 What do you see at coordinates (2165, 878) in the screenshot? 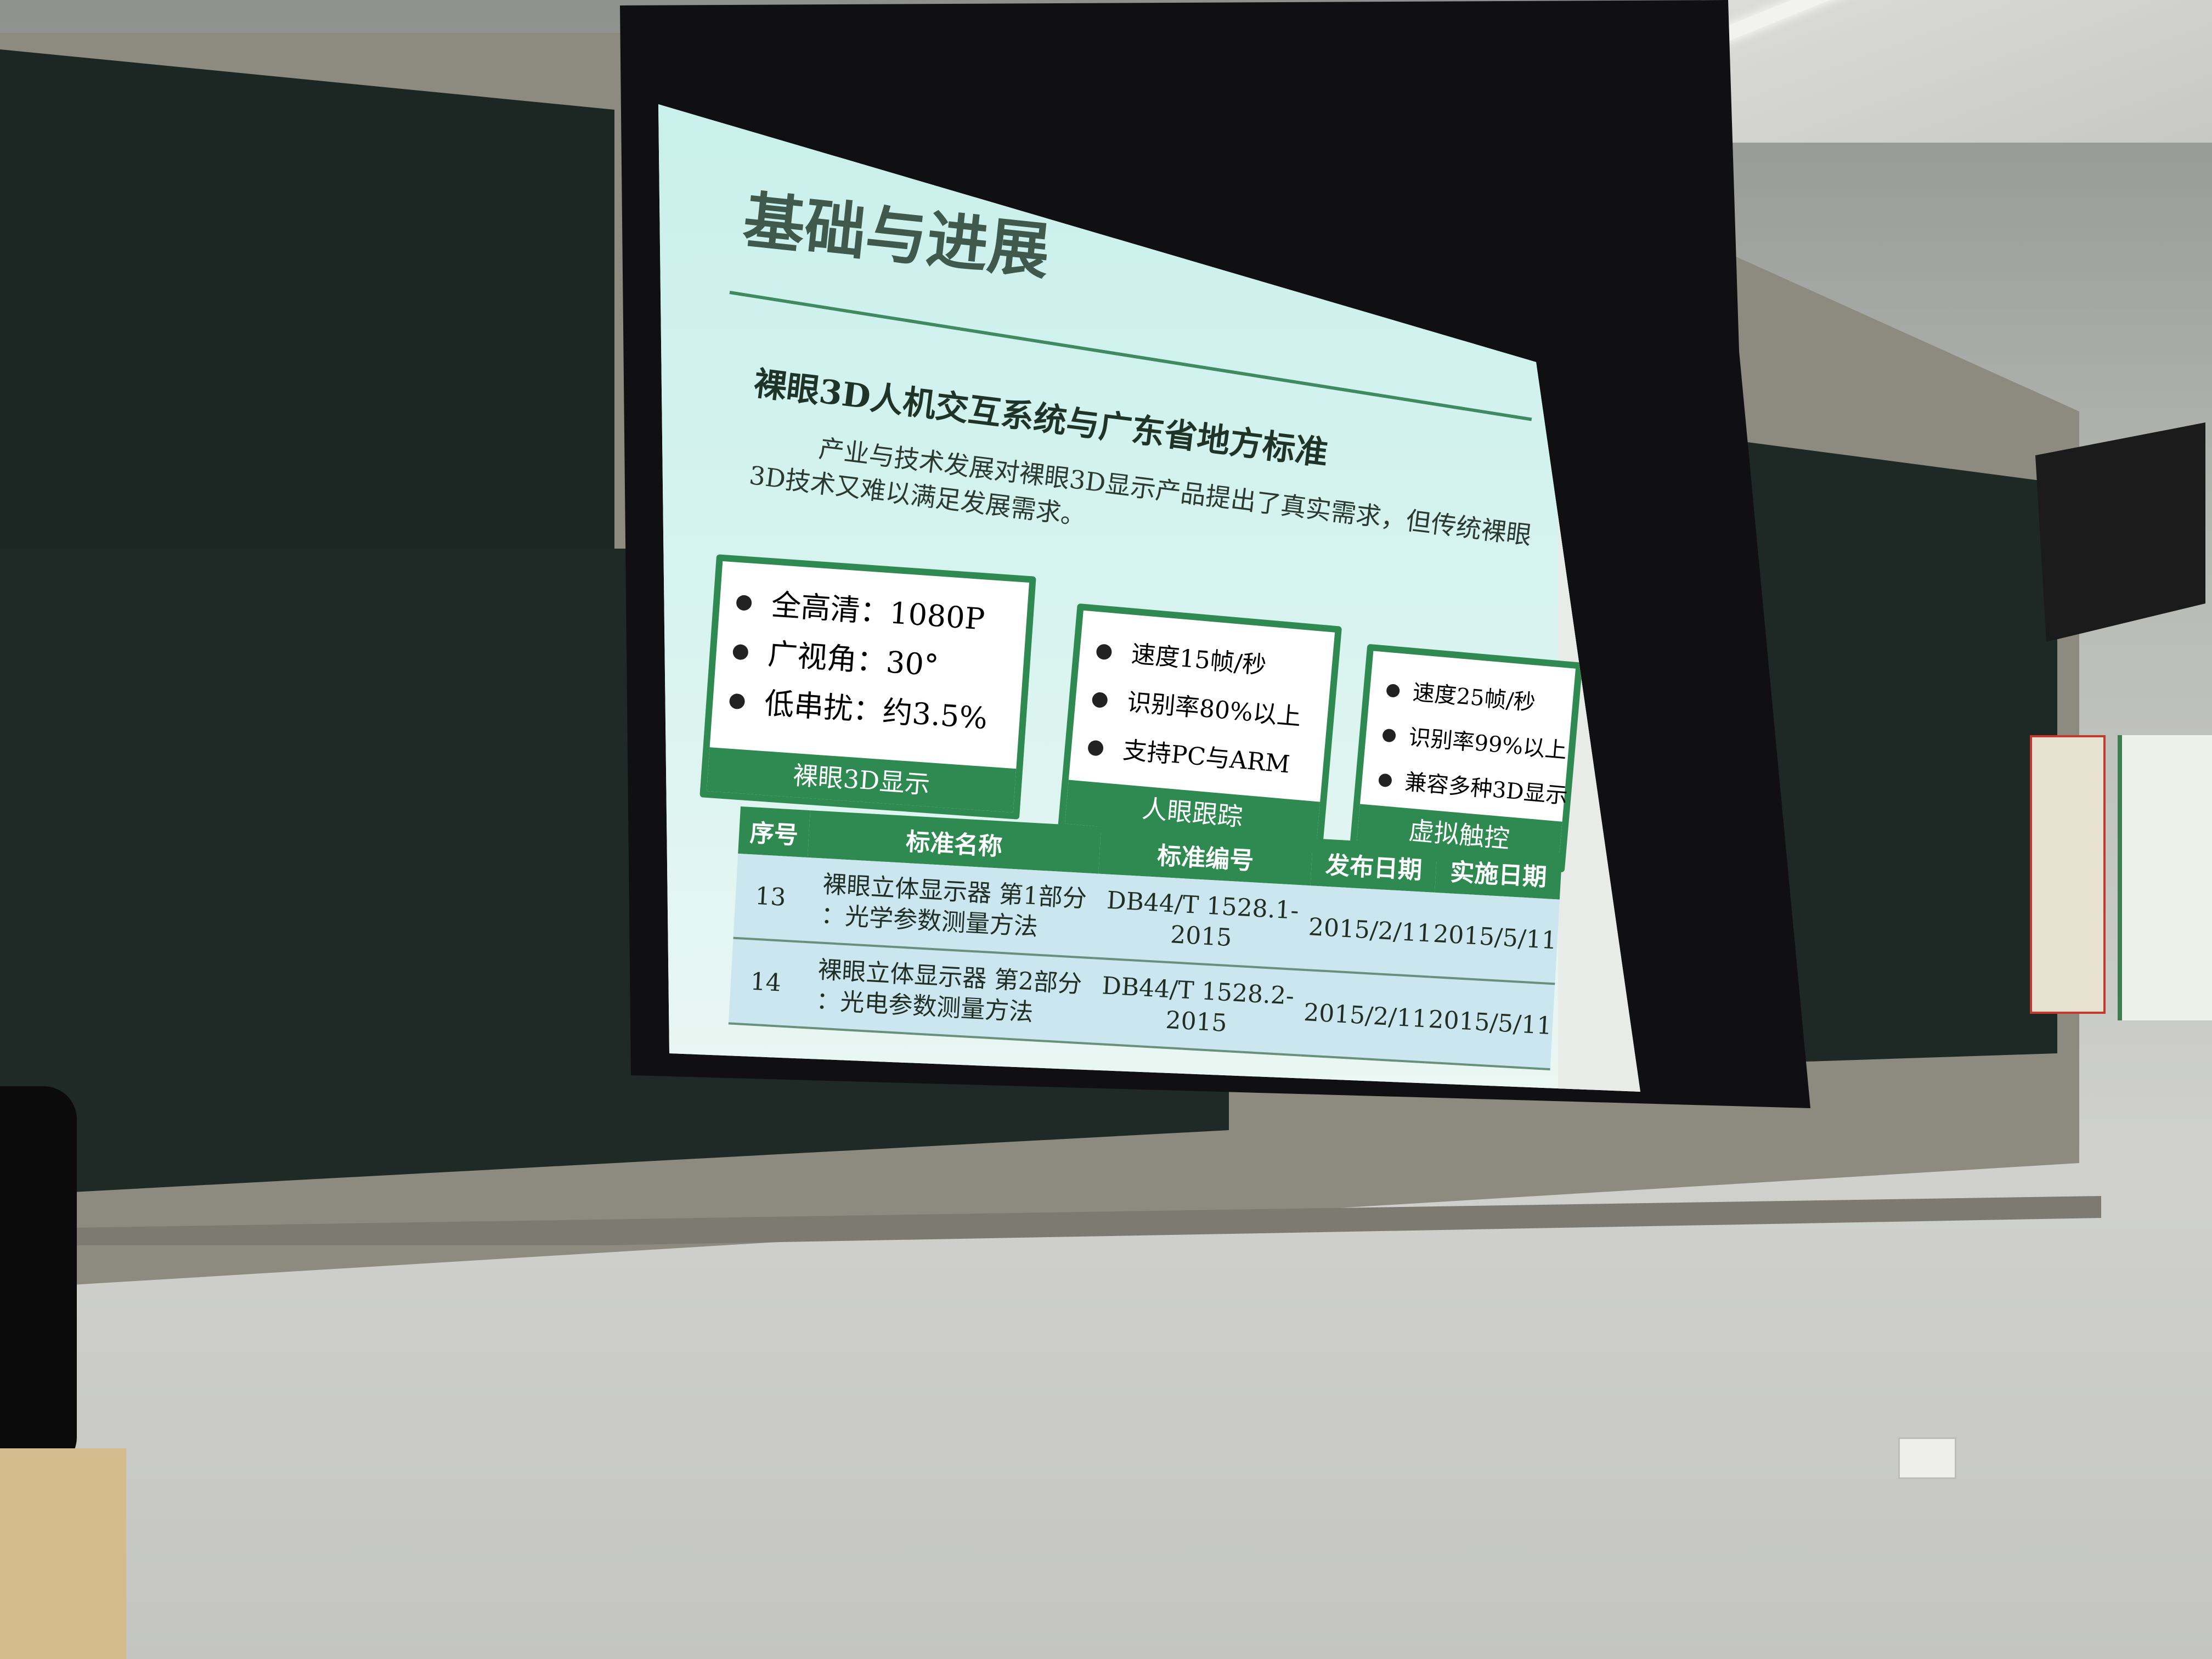
I see `wall-poster` at bounding box center [2165, 878].